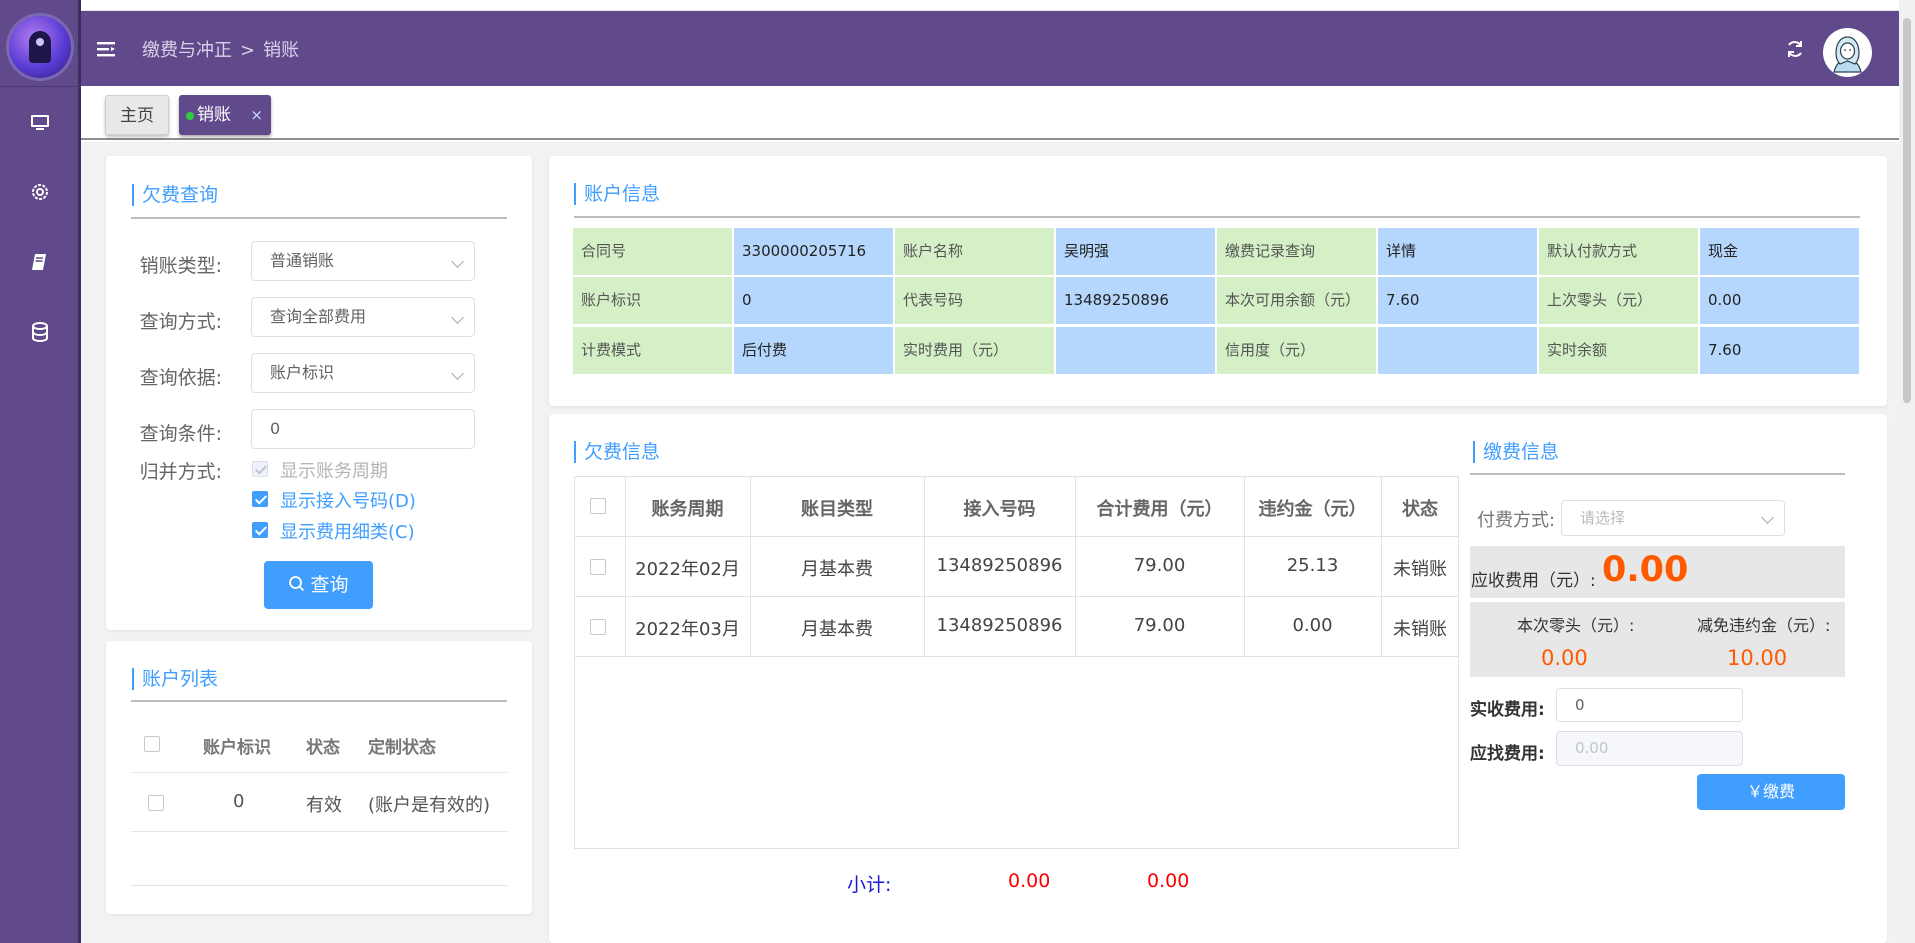  What do you see at coordinates (813, 350) in the screenshot?
I see `info-value-cell: 后付费` at bounding box center [813, 350].